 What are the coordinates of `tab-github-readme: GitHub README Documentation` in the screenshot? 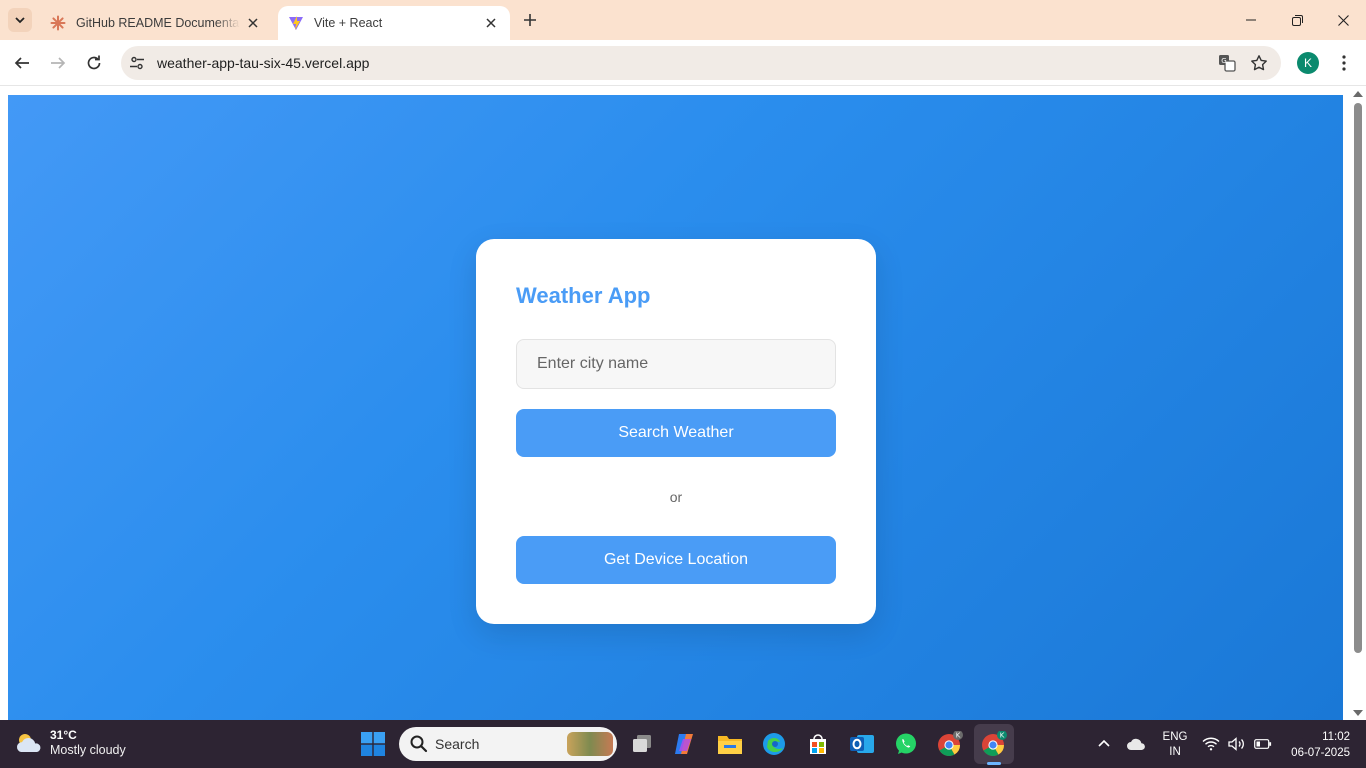 It's located at (156, 23).